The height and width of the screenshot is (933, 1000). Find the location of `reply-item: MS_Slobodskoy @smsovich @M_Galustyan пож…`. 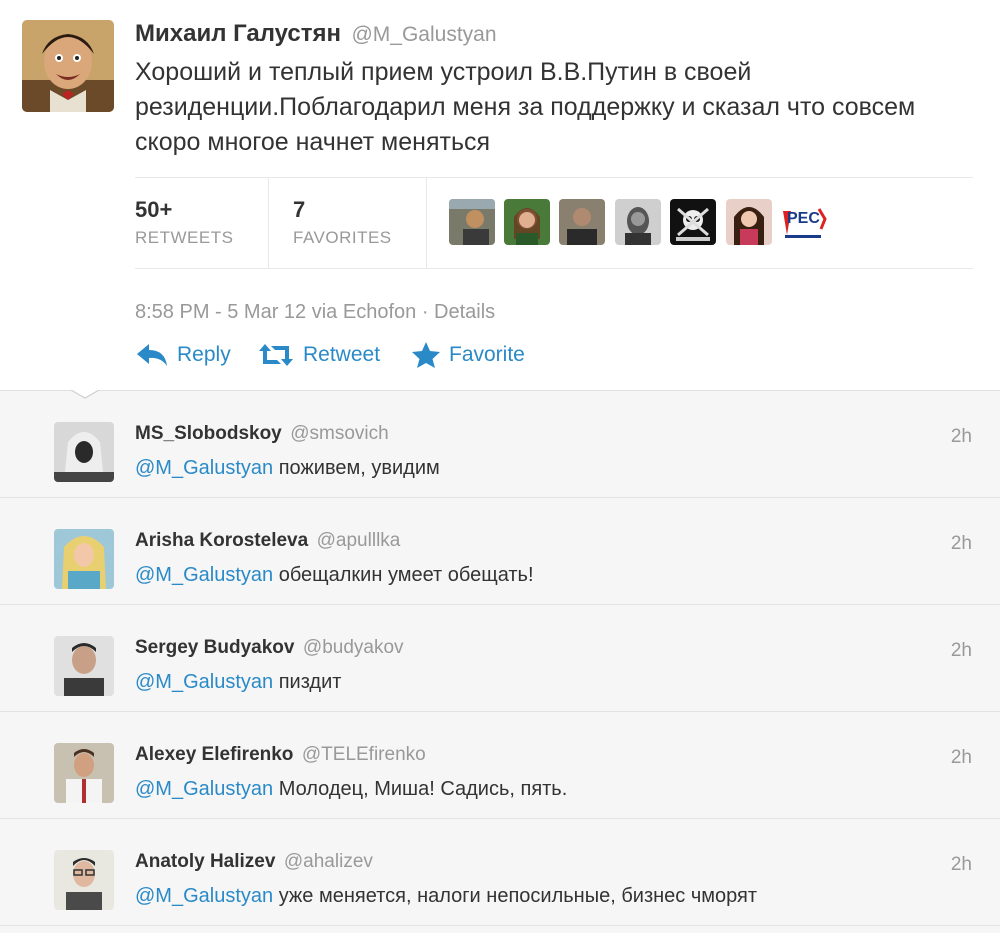

reply-item: MS_Slobodskoy @smsovich @M_Galustyan пож… is located at coordinates (500, 444).